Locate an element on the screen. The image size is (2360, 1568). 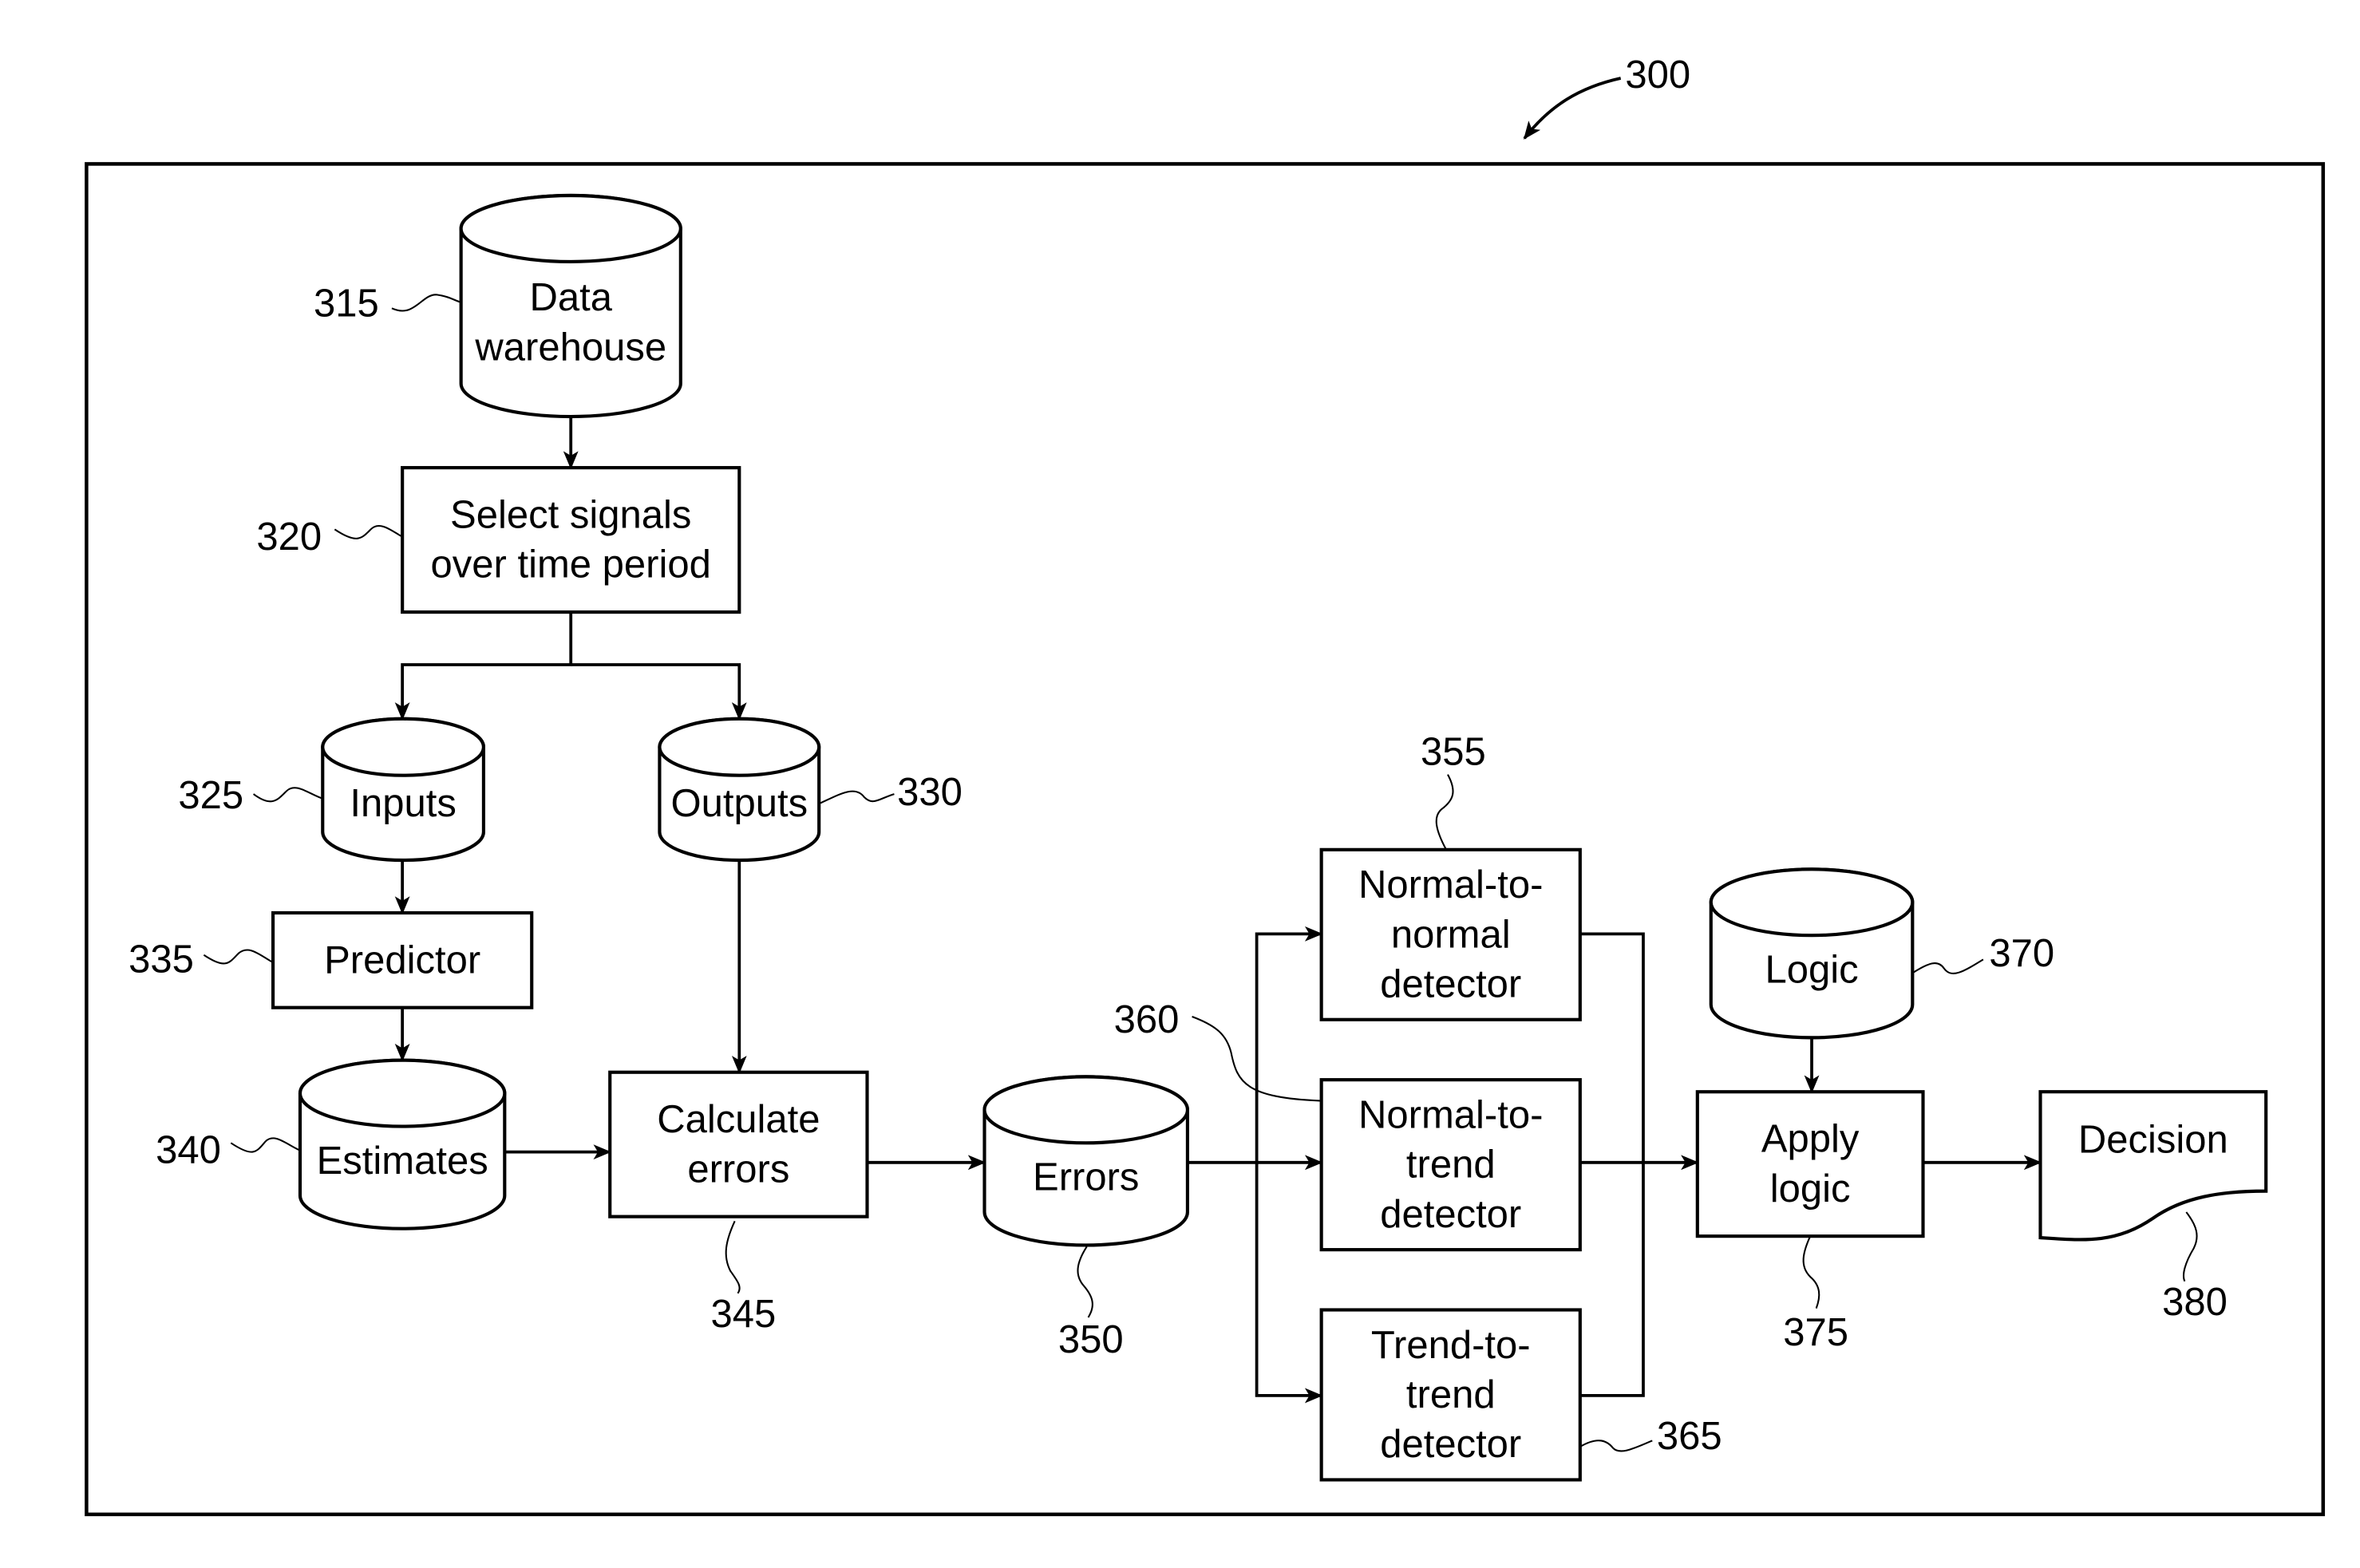
node-data-warehouse: Data warehouse is located at coordinates (570, 306).